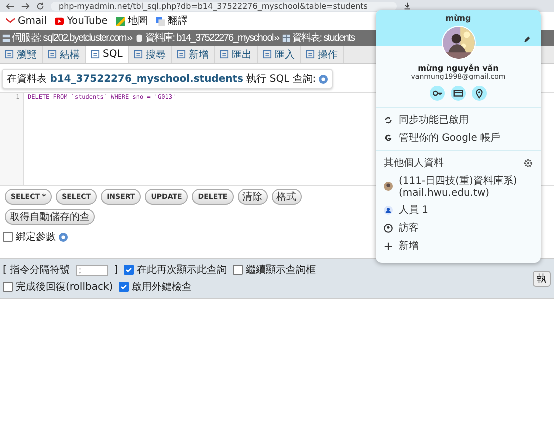 This screenshot has height=431, width=554. What do you see at coordinates (224, 6) in the screenshot?
I see `address-bar: php-myadmin.net/tbl_sql.php?db=b14_37522276_myschool&table=students` at bounding box center [224, 6].